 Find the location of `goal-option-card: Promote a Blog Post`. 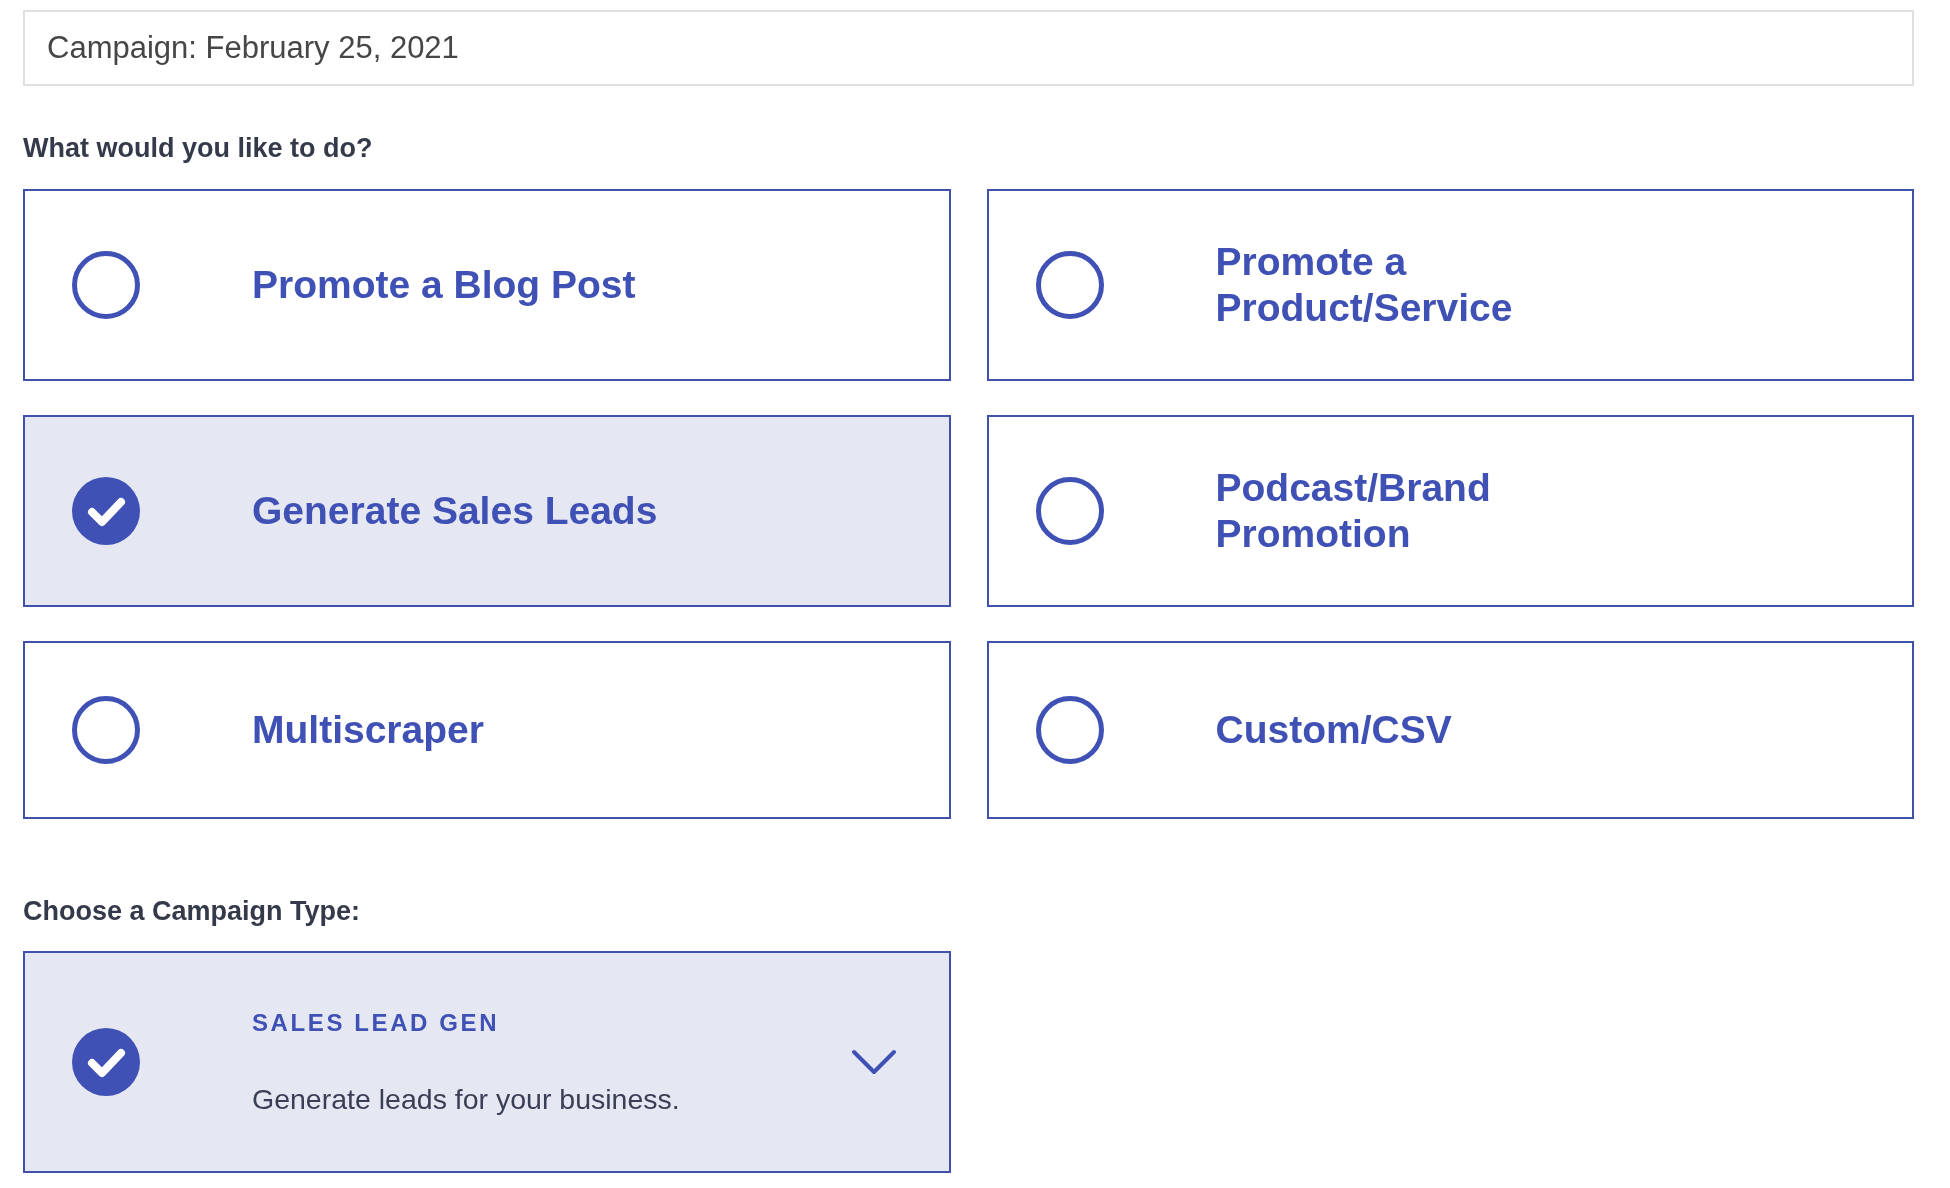

goal-option-card: Promote a Blog Post is located at coordinates (487, 285).